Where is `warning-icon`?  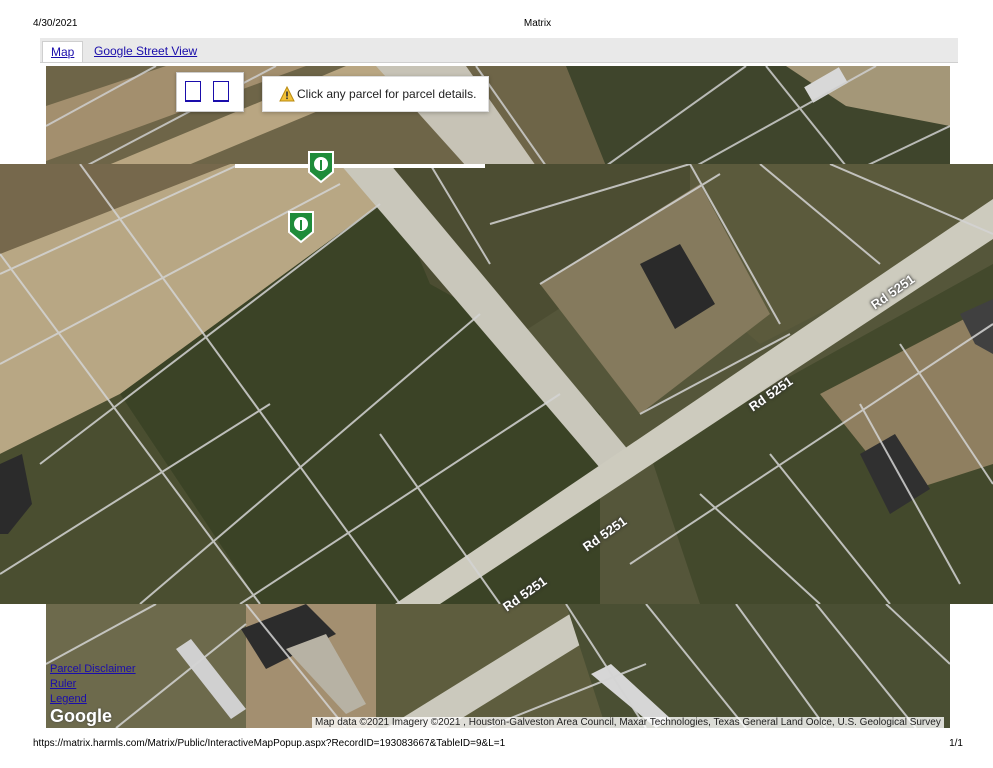
warning-icon is located at coordinates (287, 94).